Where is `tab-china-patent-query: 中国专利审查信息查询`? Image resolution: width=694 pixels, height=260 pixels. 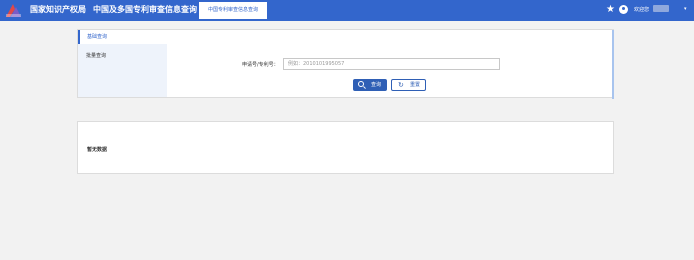 tab-china-patent-query: 中国专利审查信息查询 is located at coordinates (233, 11).